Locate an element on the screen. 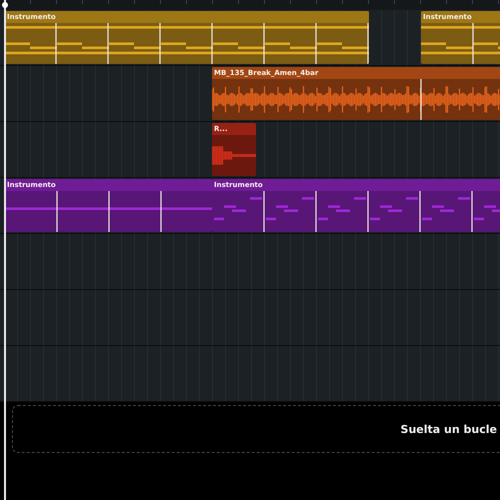  drop-zone: Suelta un bucle is located at coordinates (256, 429).